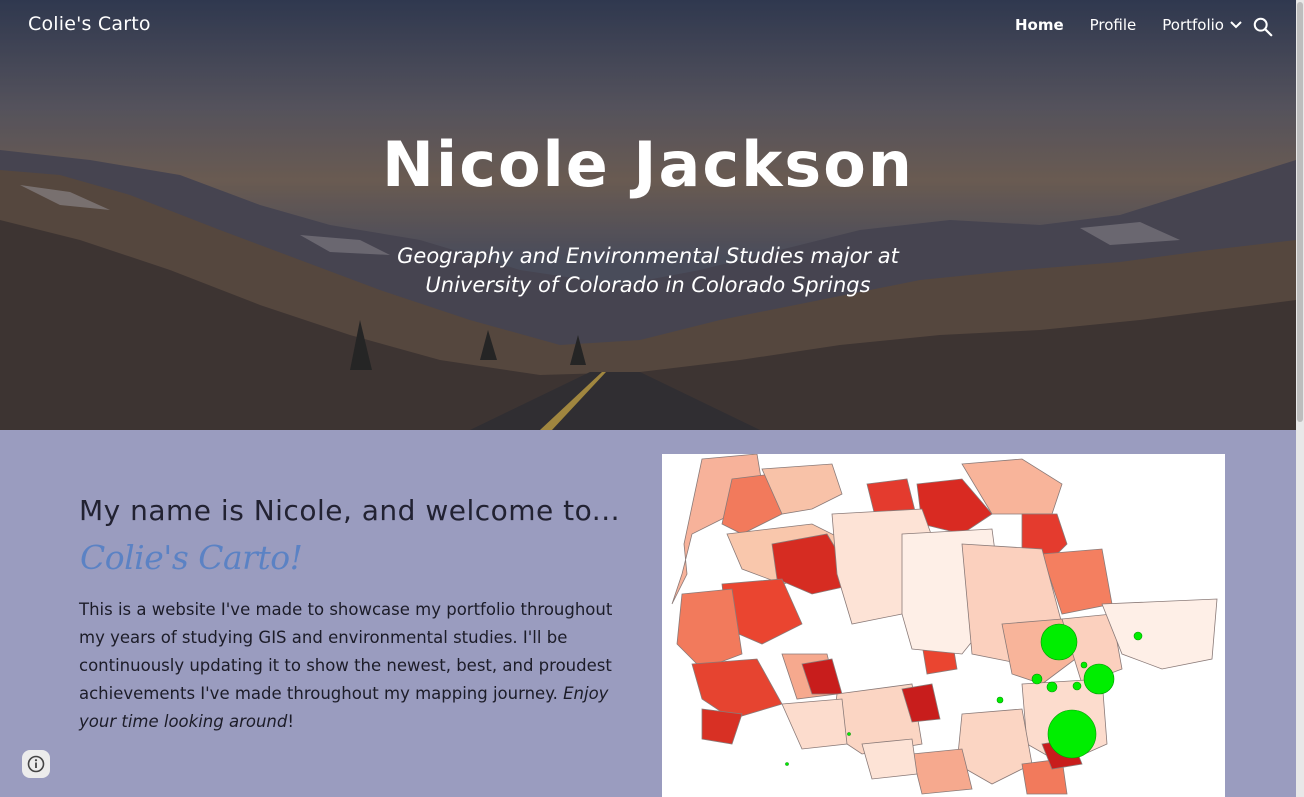 This screenshot has width=1304, height=797. What do you see at coordinates (89, 24) in the screenshot?
I see `site-title: Colie's Carto` at bounding box center [89, 24].